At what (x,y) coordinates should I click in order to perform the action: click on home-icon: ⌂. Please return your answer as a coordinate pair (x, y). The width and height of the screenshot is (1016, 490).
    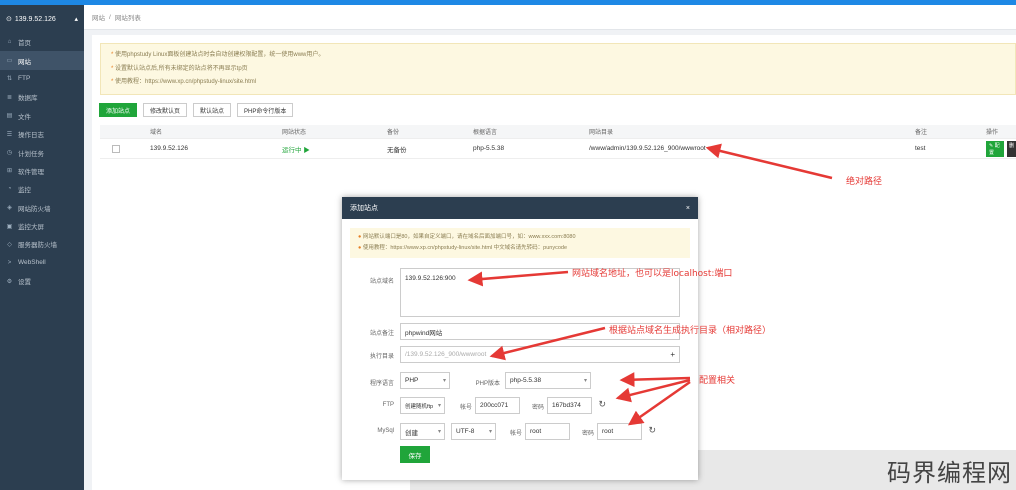
    Looking at the image, I should click on (9, 42).